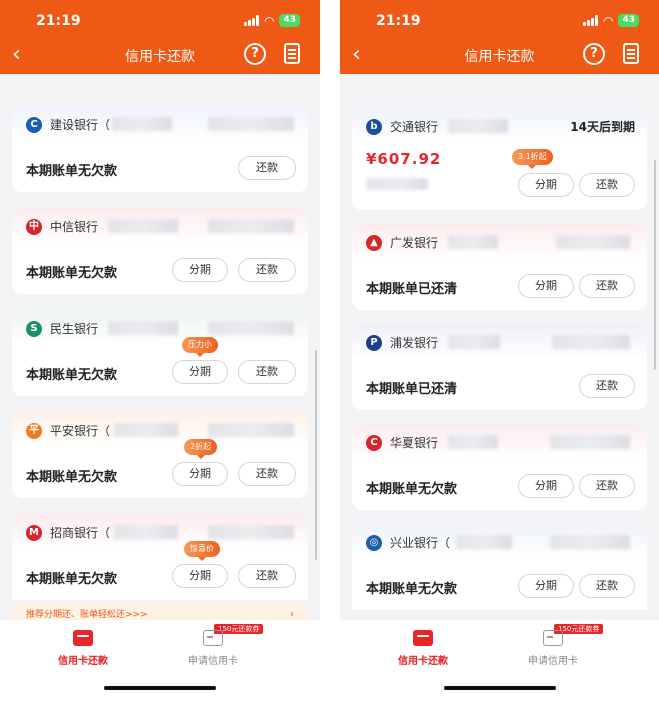 This screenshot has height=706, width=659. What do you see at coordinates (34, 431) in the screenshot?
I see `bank-logo-icon: 平` at bounding box center [34, 431].